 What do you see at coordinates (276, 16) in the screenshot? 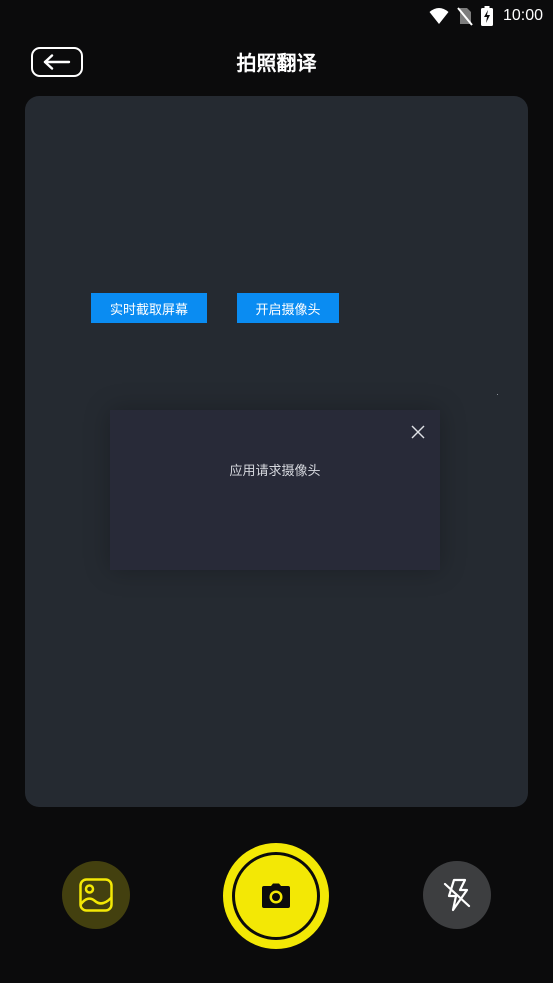
I see `status-bar: 10:00` at bounding box center [276, 16].